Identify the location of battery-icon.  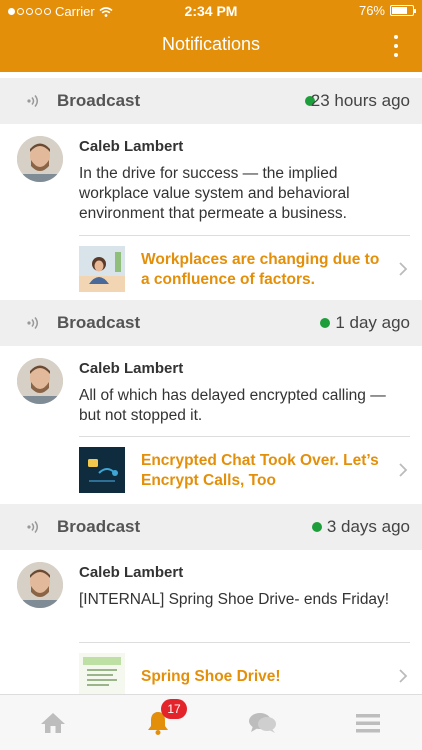
(403, 10).